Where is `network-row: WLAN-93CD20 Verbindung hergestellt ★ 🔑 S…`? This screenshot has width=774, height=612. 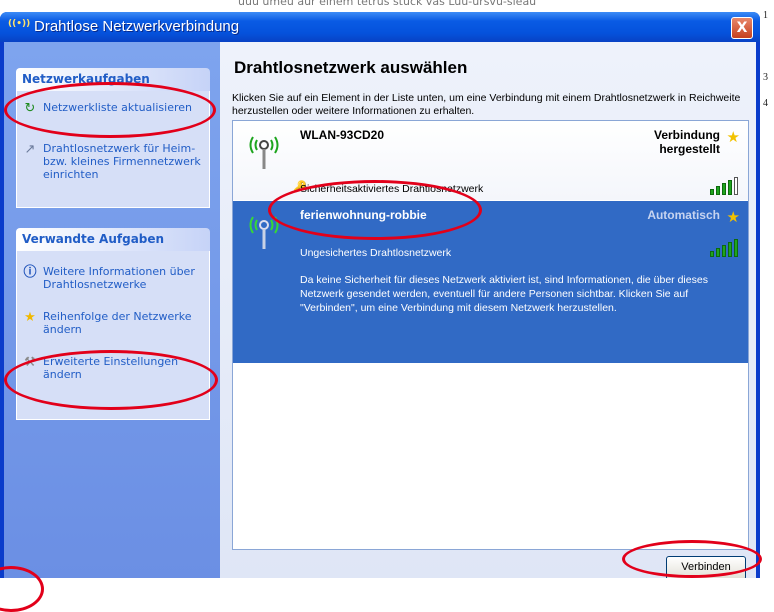
network-row: WLAN-93CD20 Verbindung hergestellt ★ 🔑 S… is located at coordinates (490, 160).